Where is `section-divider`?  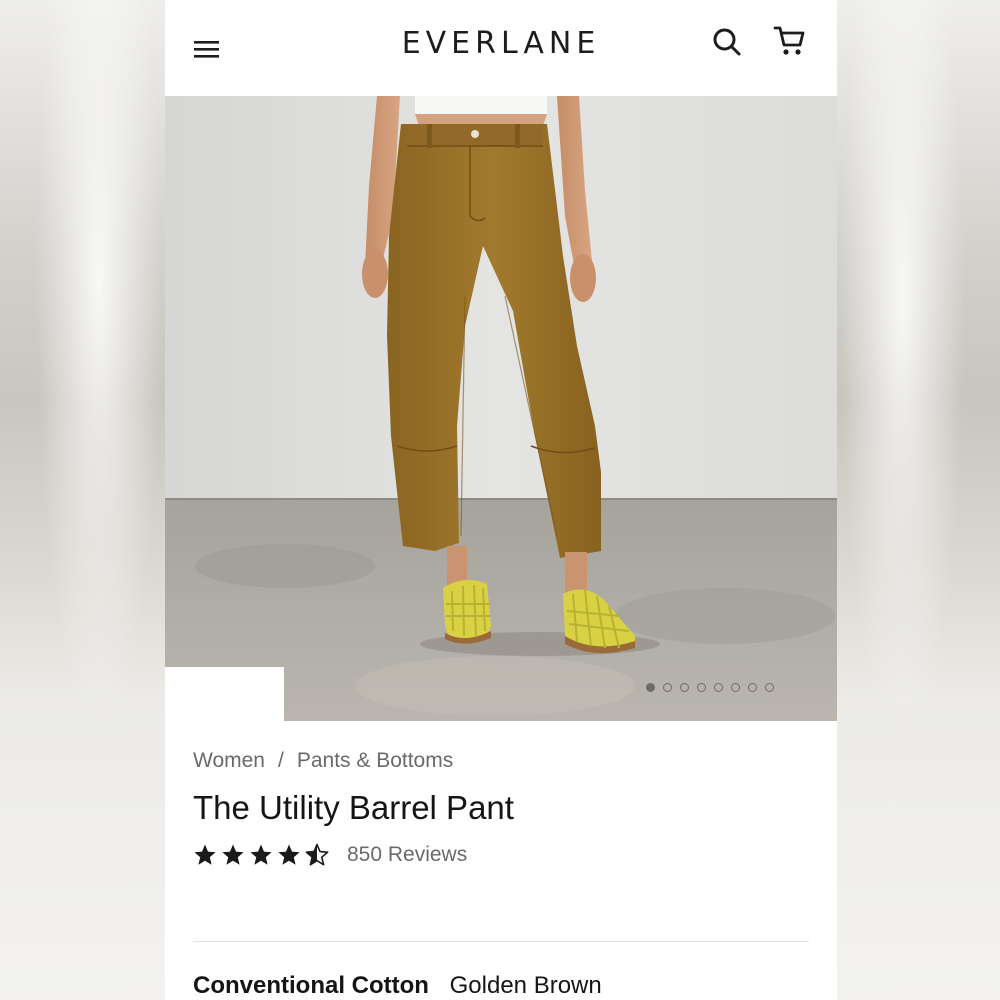 section-divider is located at coordinates (501, 941).